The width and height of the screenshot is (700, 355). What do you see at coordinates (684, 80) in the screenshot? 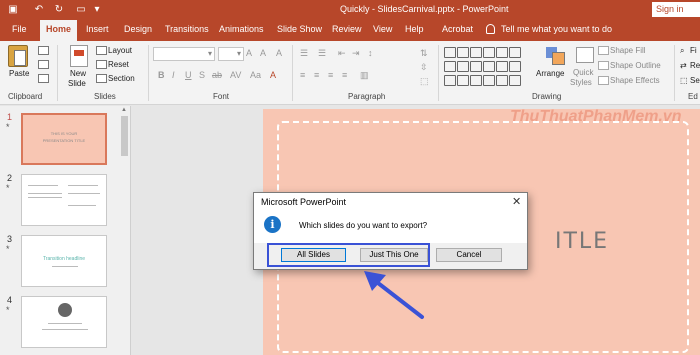
I see `select-icon: ⬚` at bounding box center [684, 80].